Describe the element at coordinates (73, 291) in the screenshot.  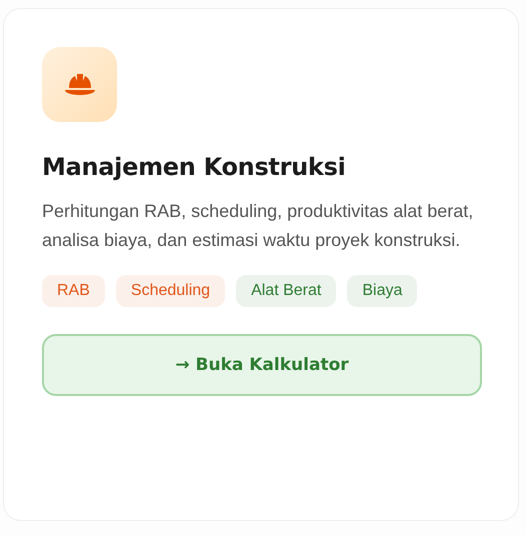
I see `tag: RAB` at that location.